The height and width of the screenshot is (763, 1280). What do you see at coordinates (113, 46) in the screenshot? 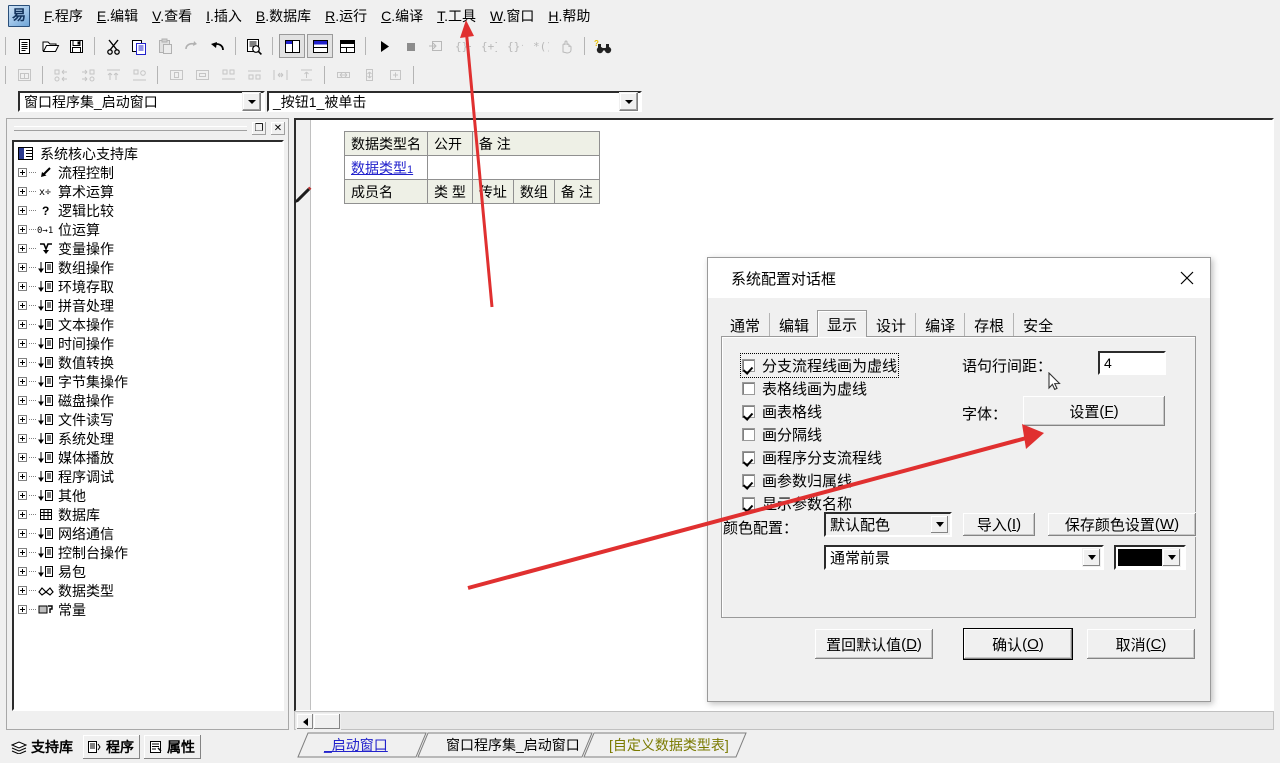
I see `cut-scissors-icon` at bounding box center [113, 46].